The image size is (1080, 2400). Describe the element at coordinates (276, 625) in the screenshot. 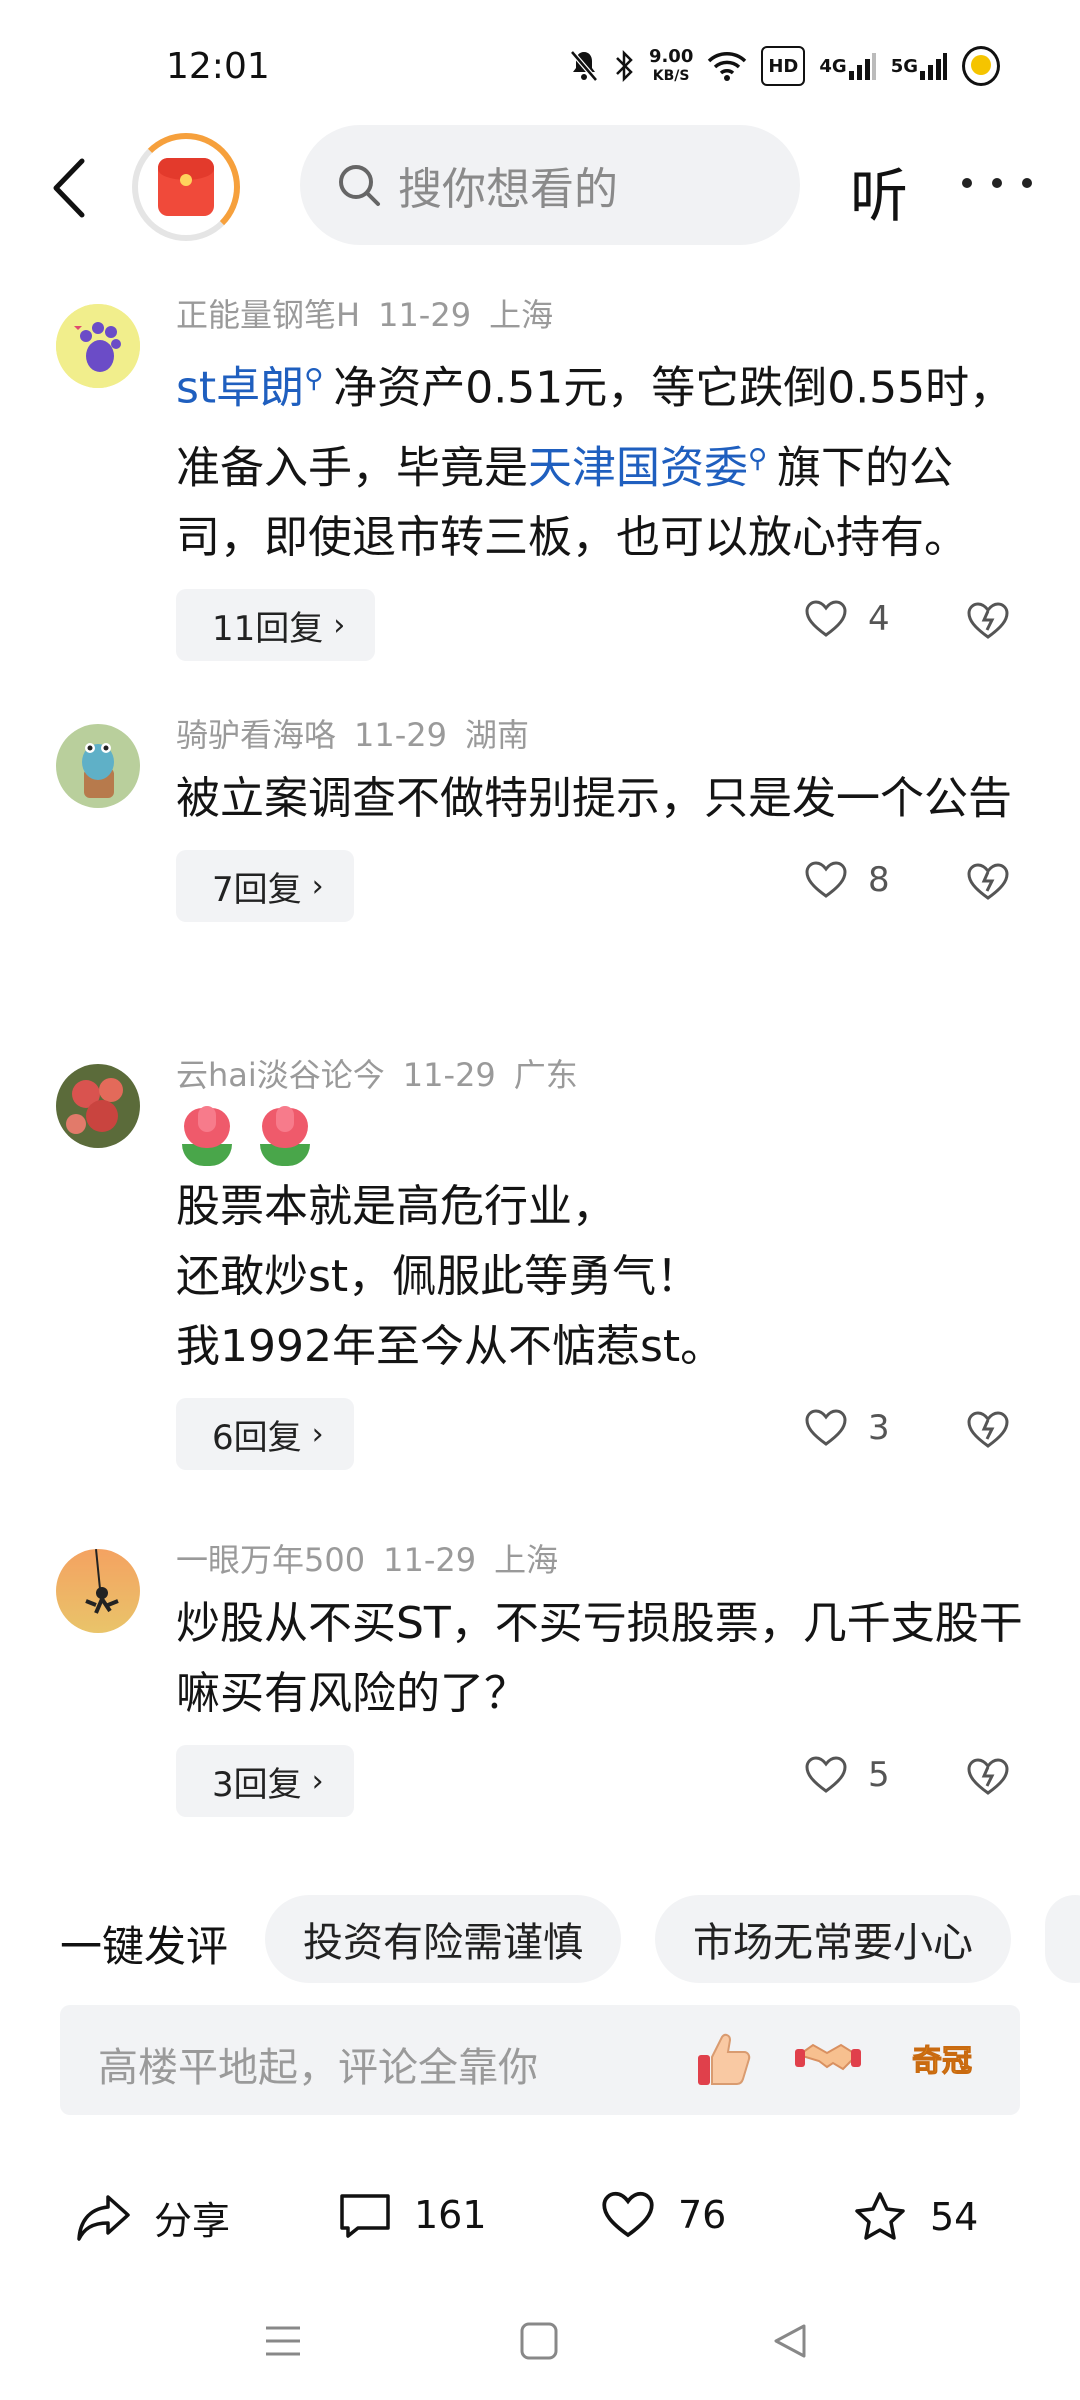

I see `reply-count-button: 11回复 ›` at that location.